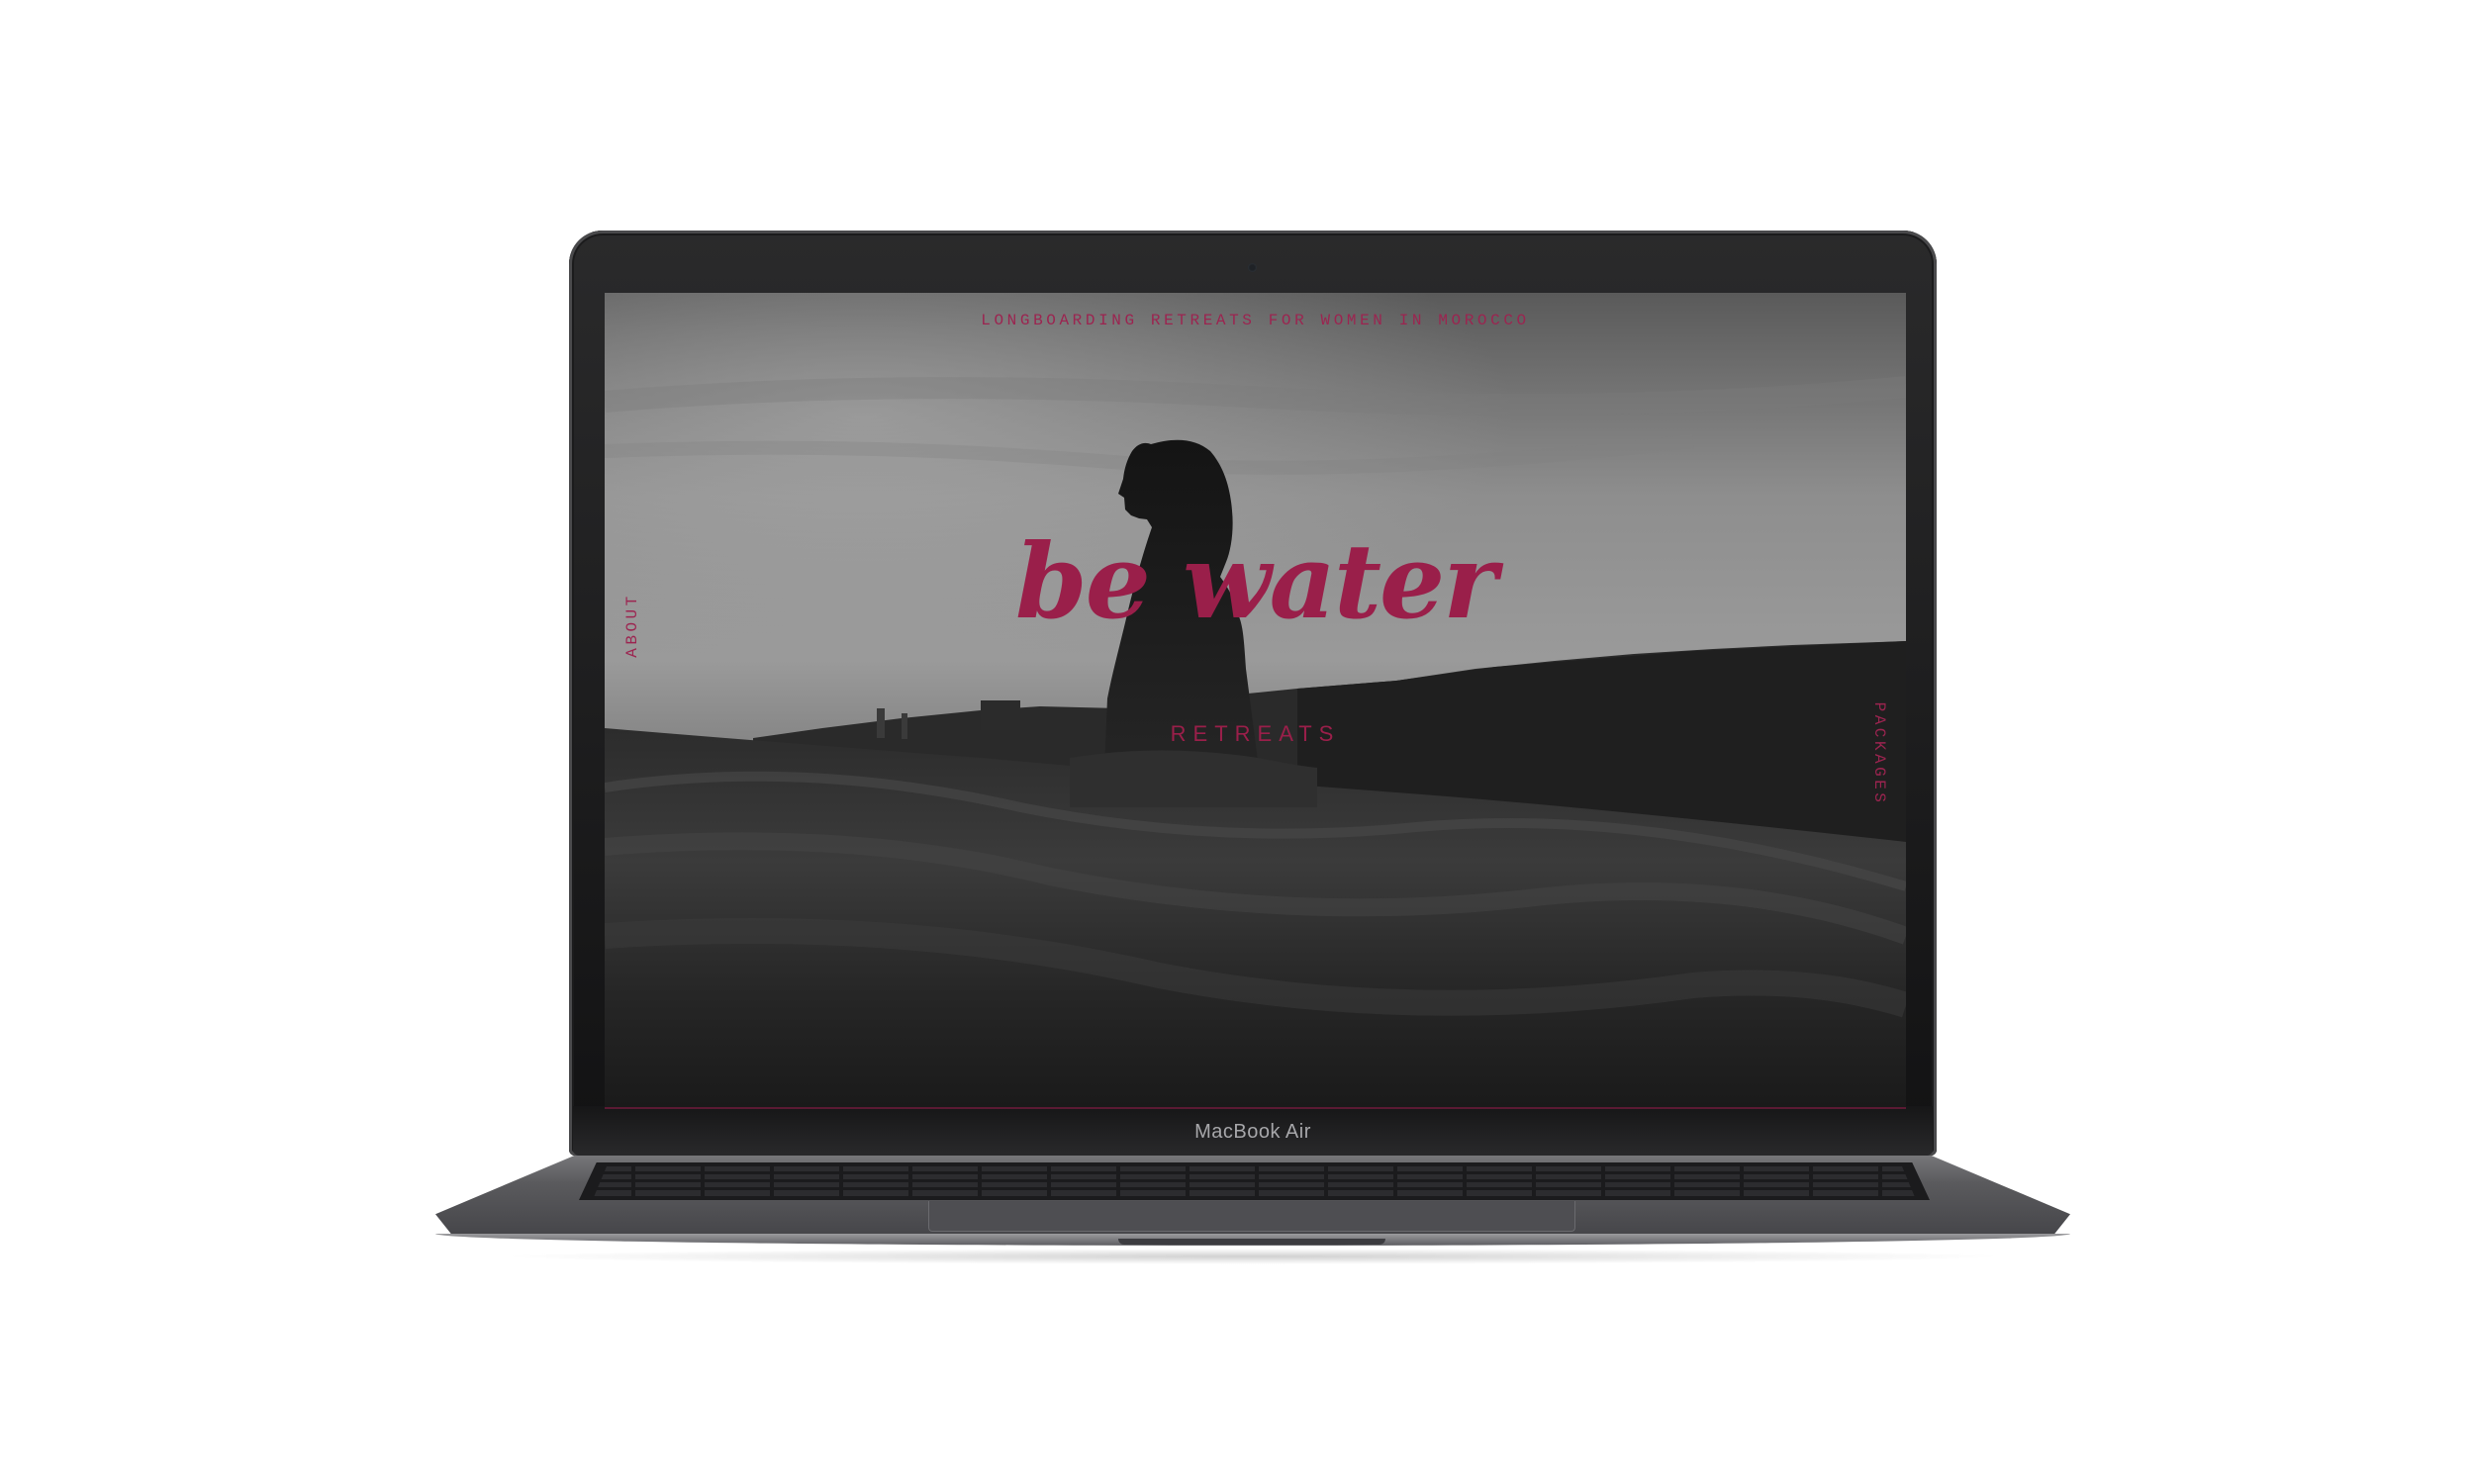 The width and height of the screenshot is (2474, 1484). What do you see at coordinates (1879, 754) in the screenshot?
I see `nav-packages-link: PACKAGES` at bounding box center [1879, 754].